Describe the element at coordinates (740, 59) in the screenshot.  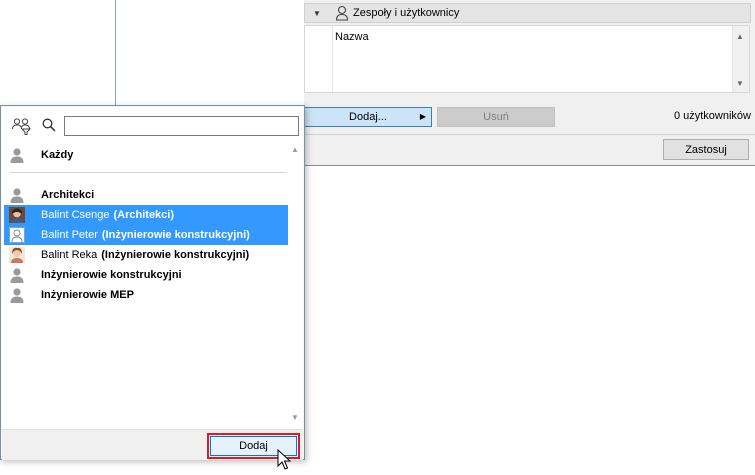
I see `list-scrollbar: ▲ ▼` at that location.